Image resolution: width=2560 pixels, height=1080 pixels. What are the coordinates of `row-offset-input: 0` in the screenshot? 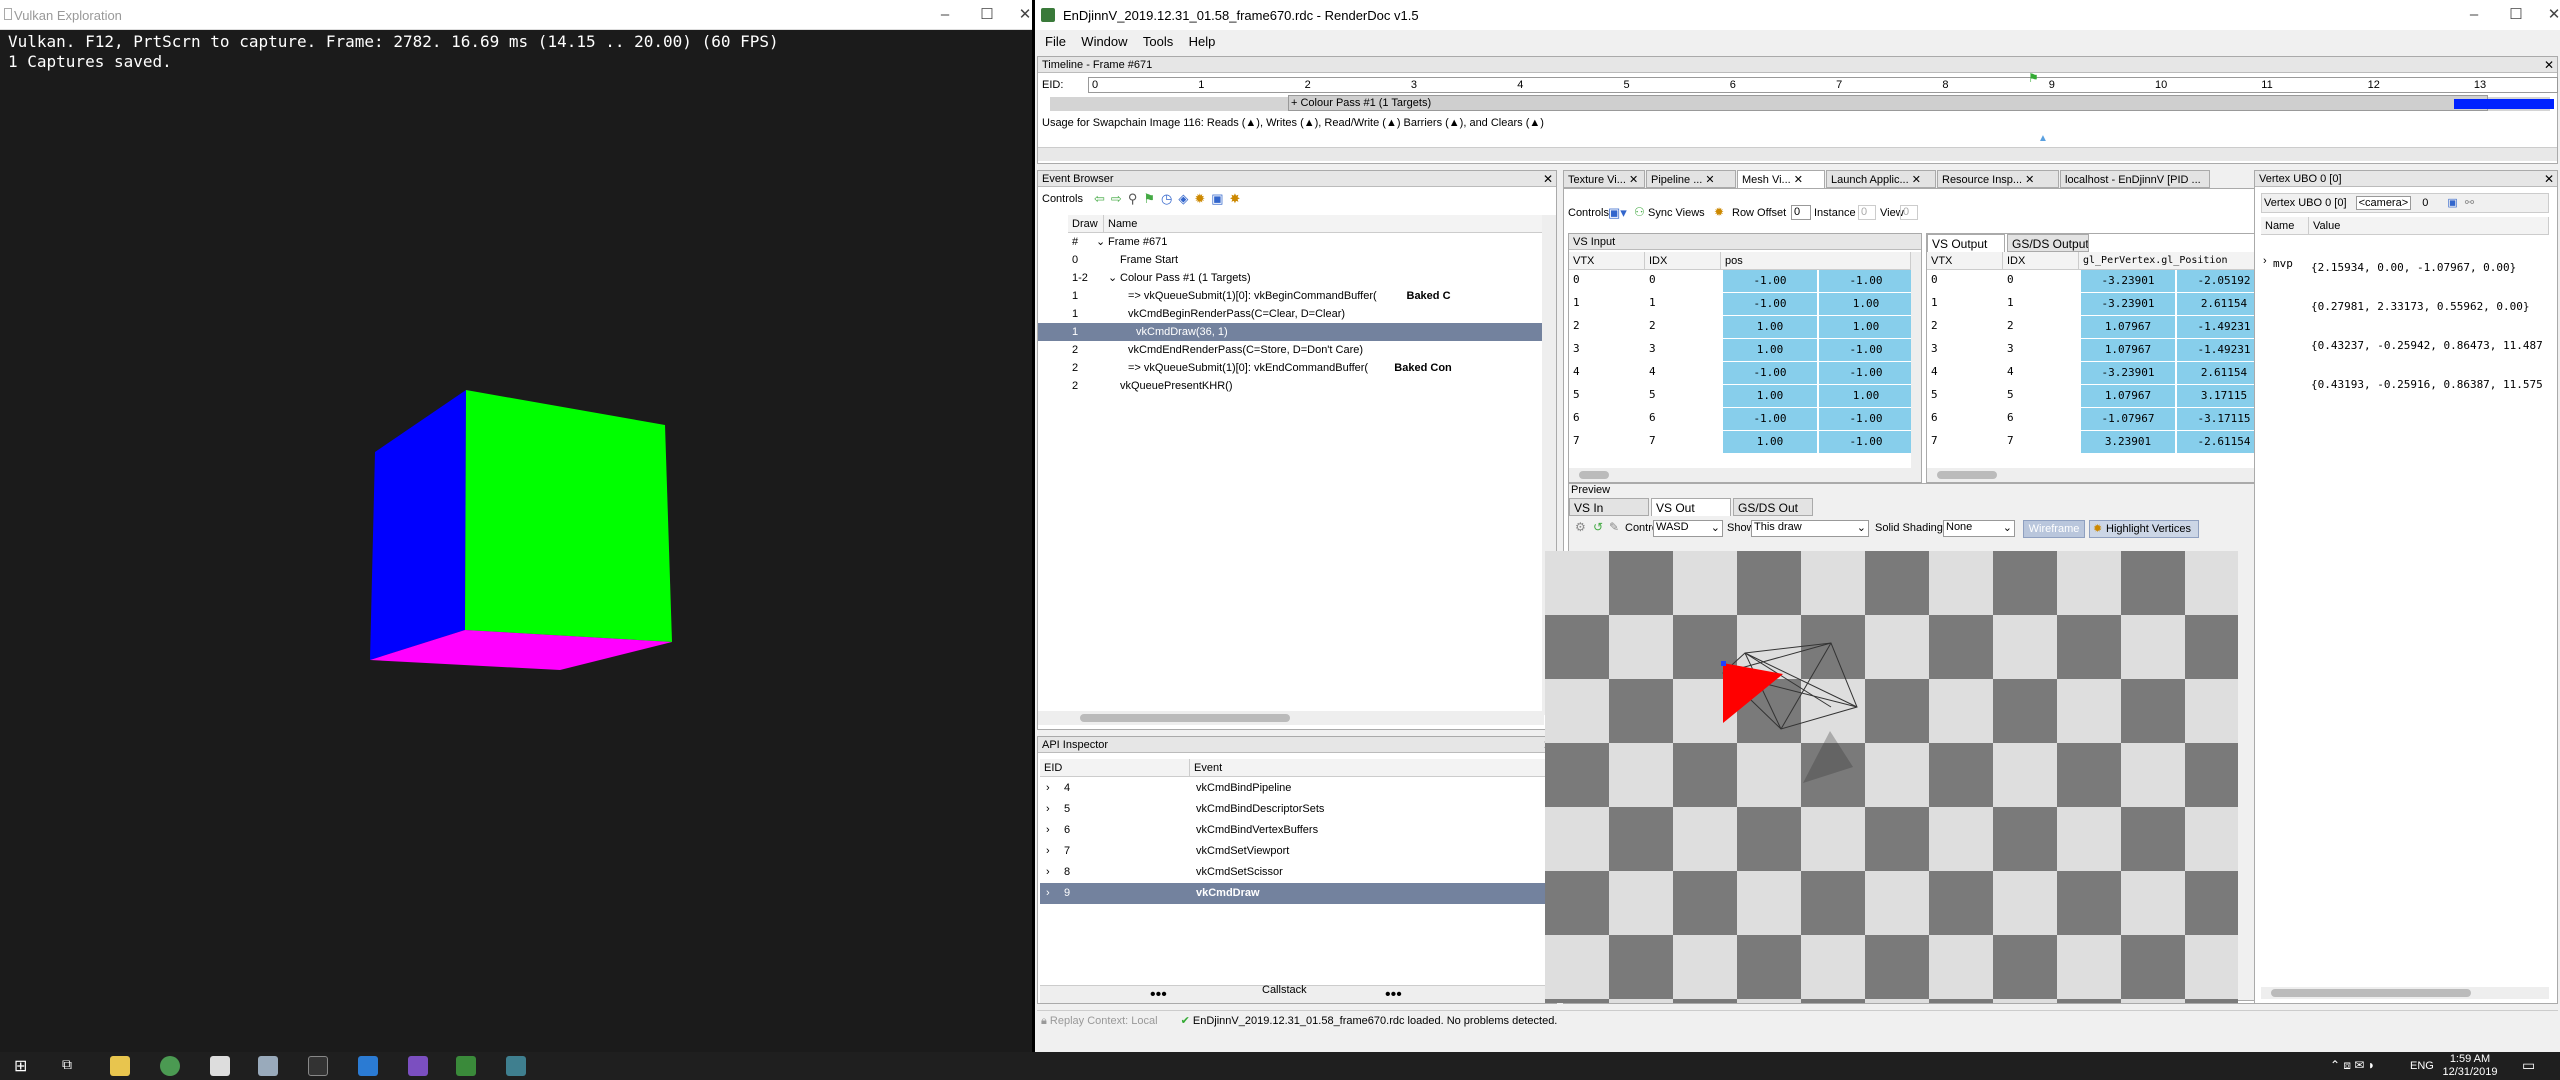 It's located at (1801, 212).